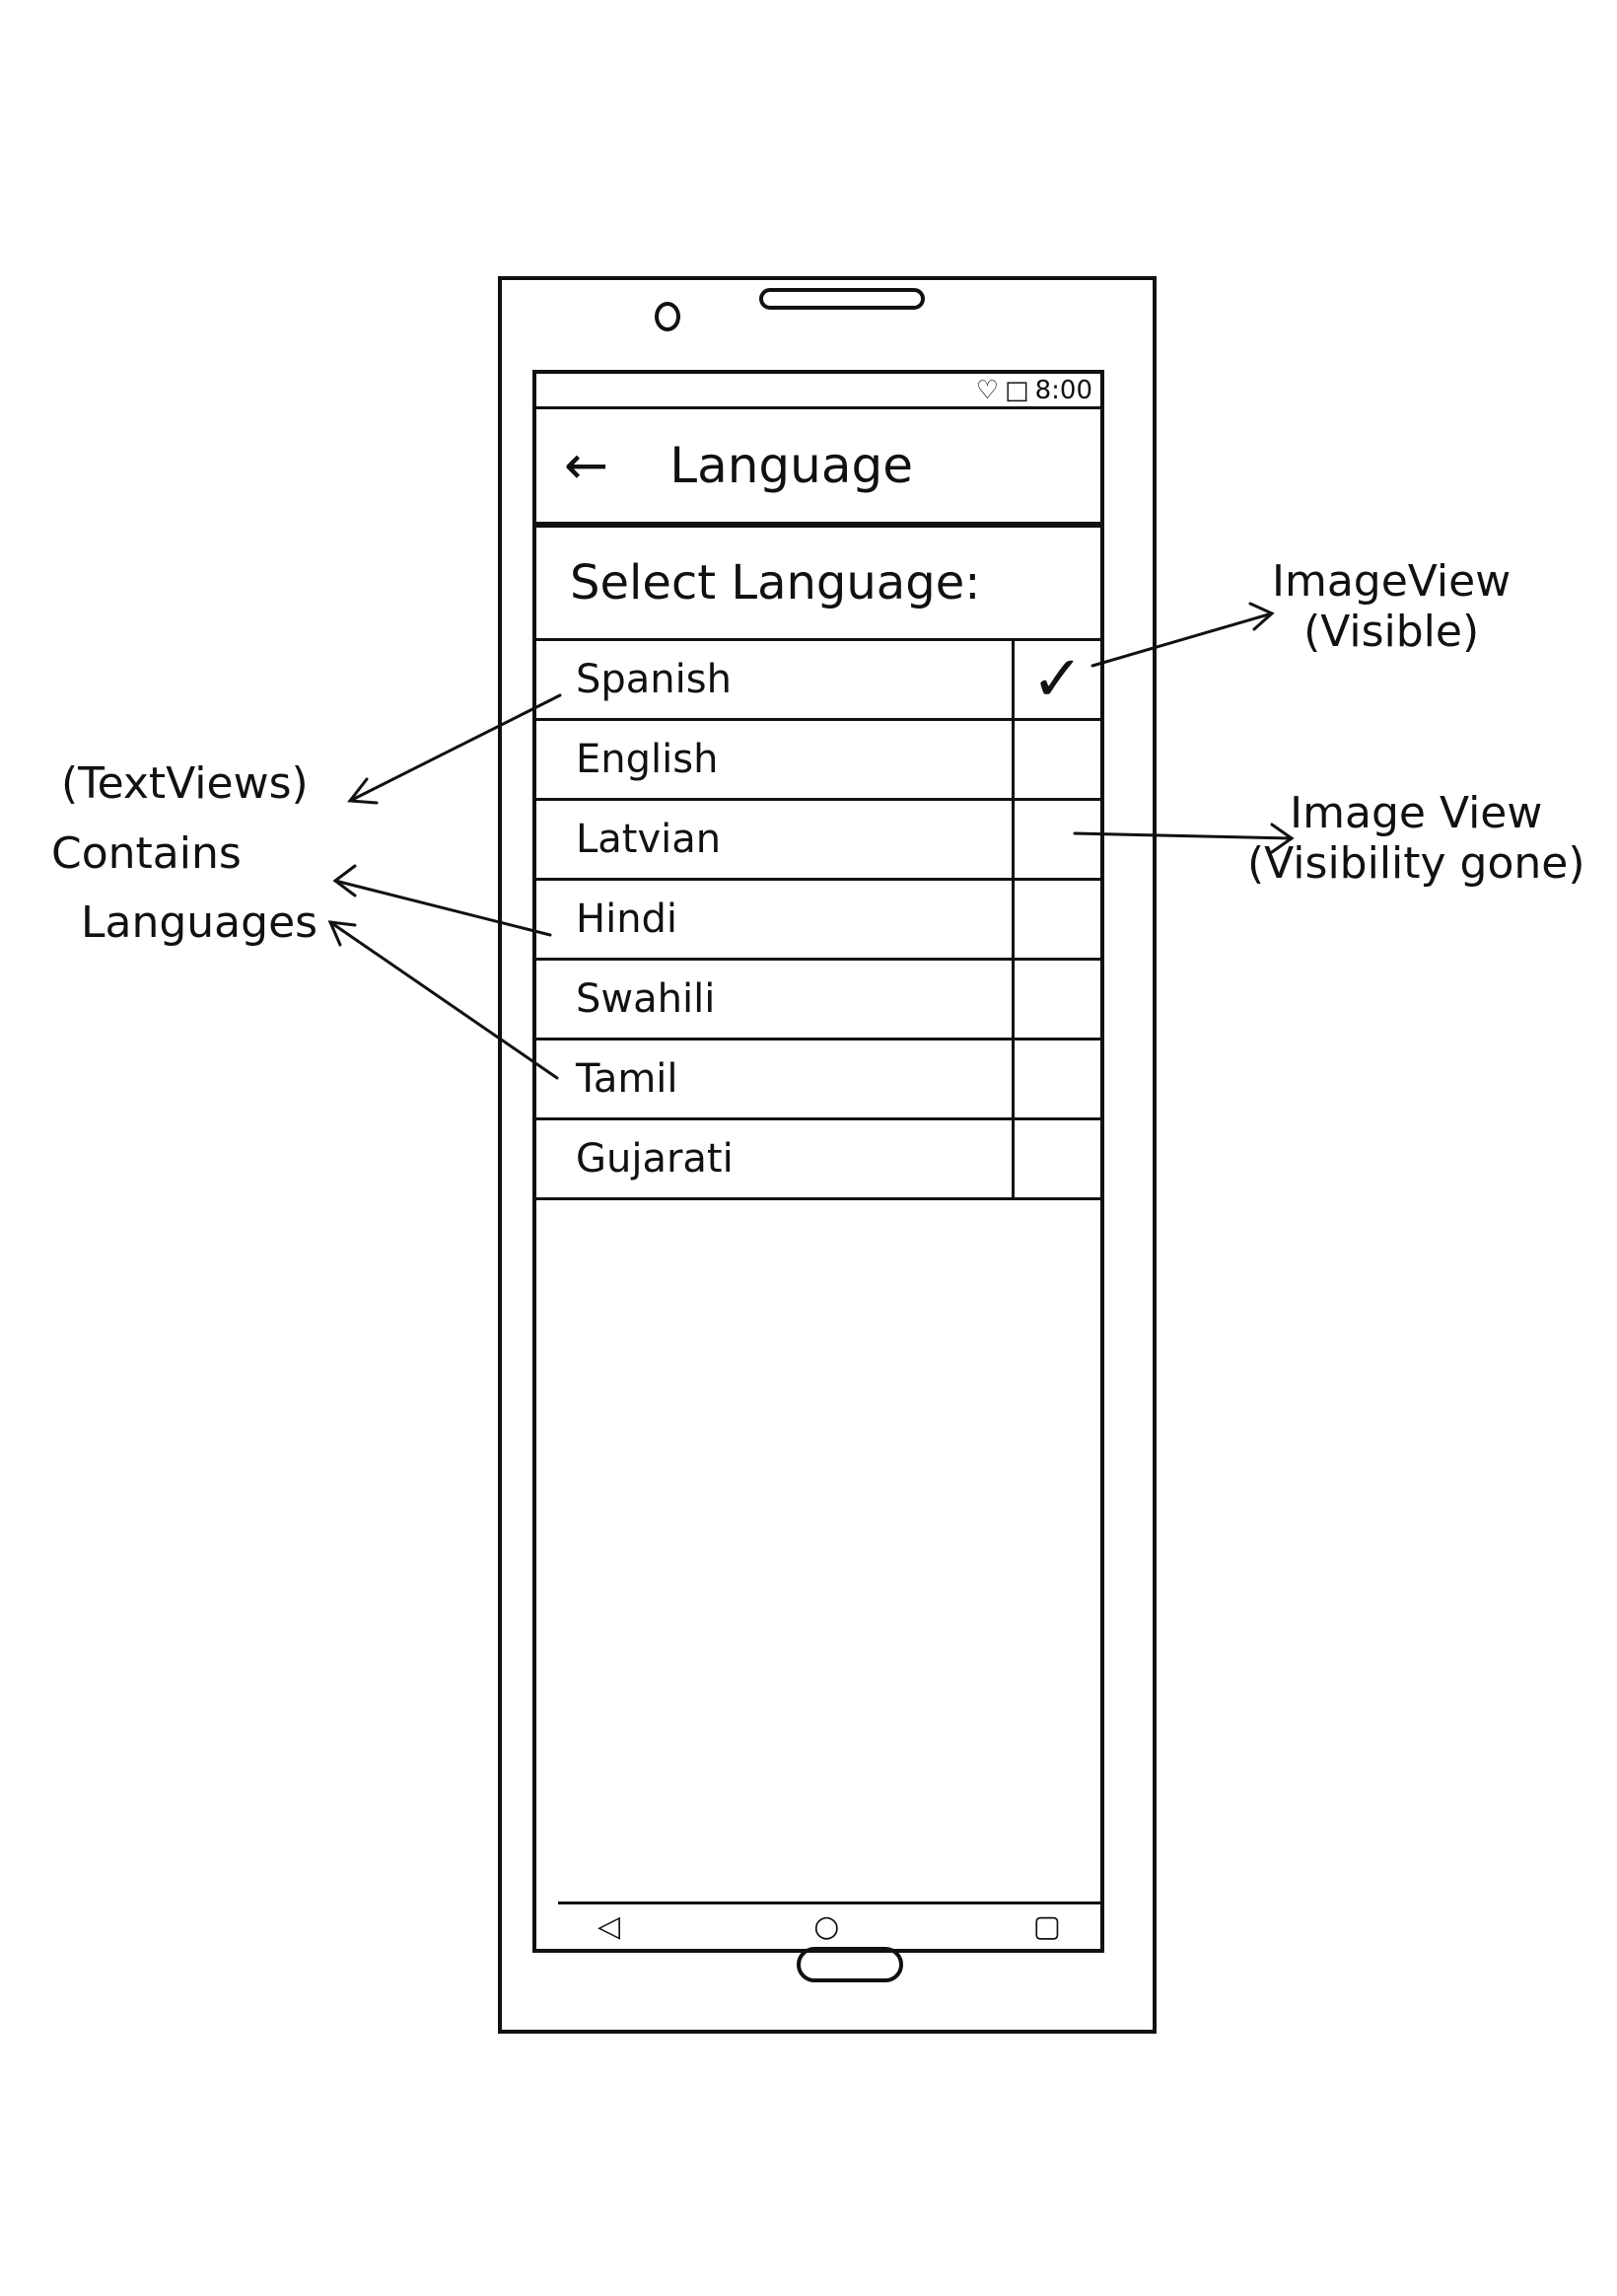  I want to click on language-row-gujarati: Gujarati, so click(818, 1160).